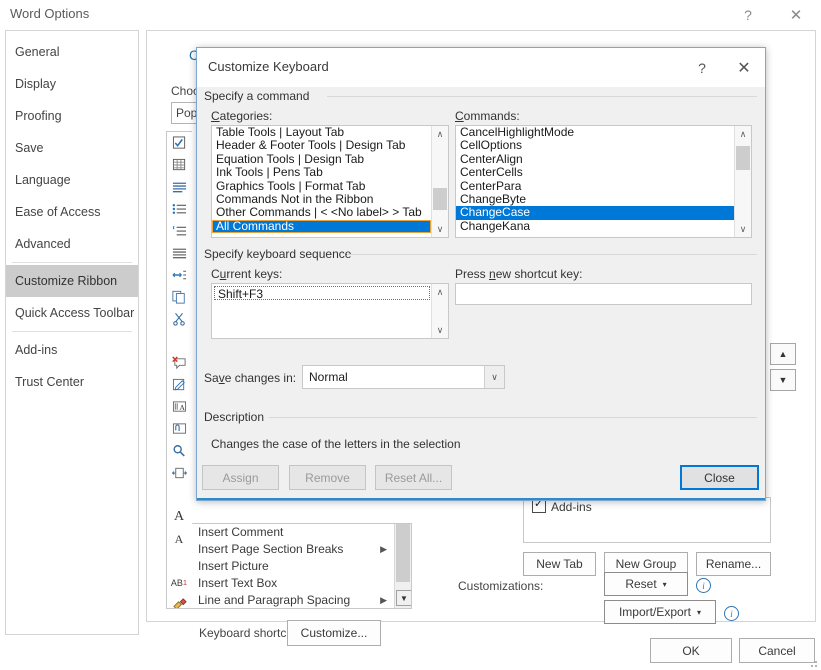 The image size is (821, 670). I want to click on category-item-selected: All Commands, so click(321, 226).